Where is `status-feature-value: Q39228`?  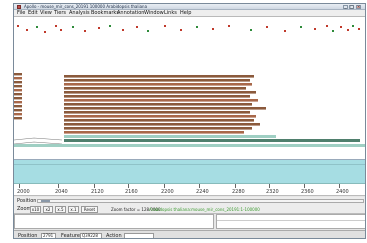 status-feature-value: Q39228 is located at coordinates (91, 235).